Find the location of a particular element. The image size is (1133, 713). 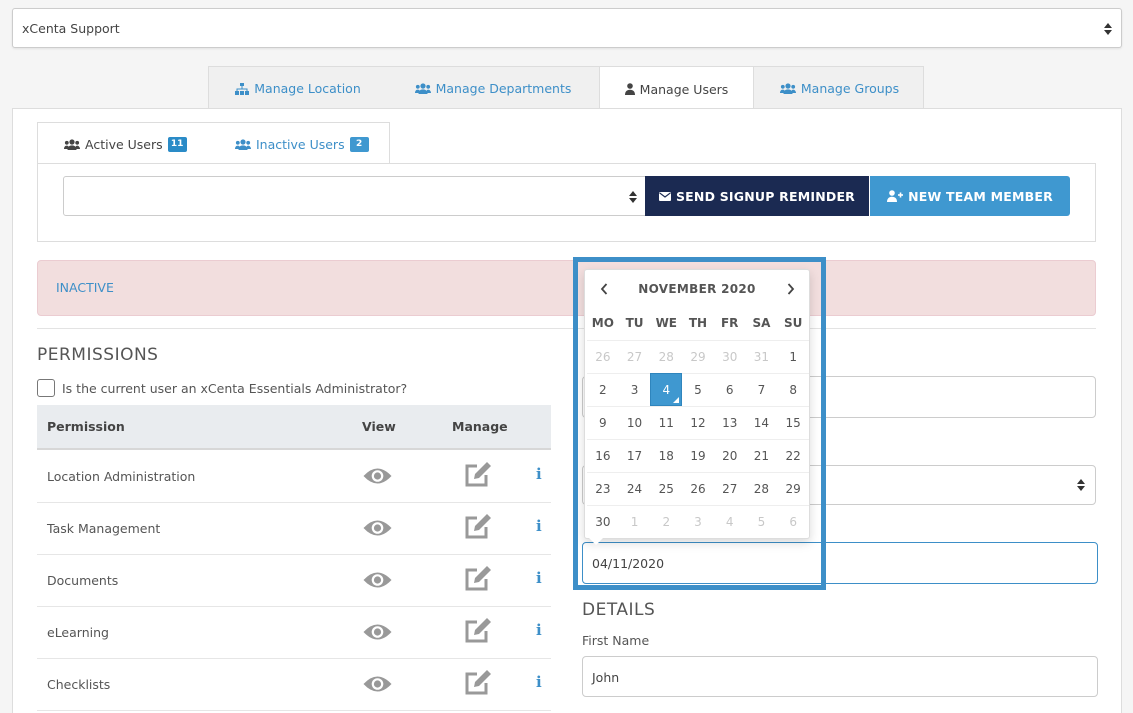

active-users-count-badge: 11 is located at coordinates (177, 144).